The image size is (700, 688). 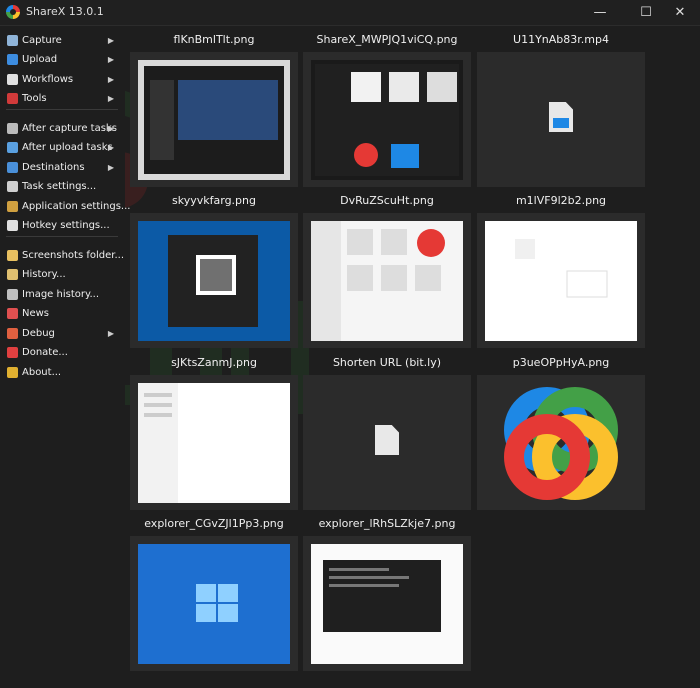 What do you see at coordinates (12, 372) in the screenshot?
I see `crown-icon` at bounding box center [12, 372].